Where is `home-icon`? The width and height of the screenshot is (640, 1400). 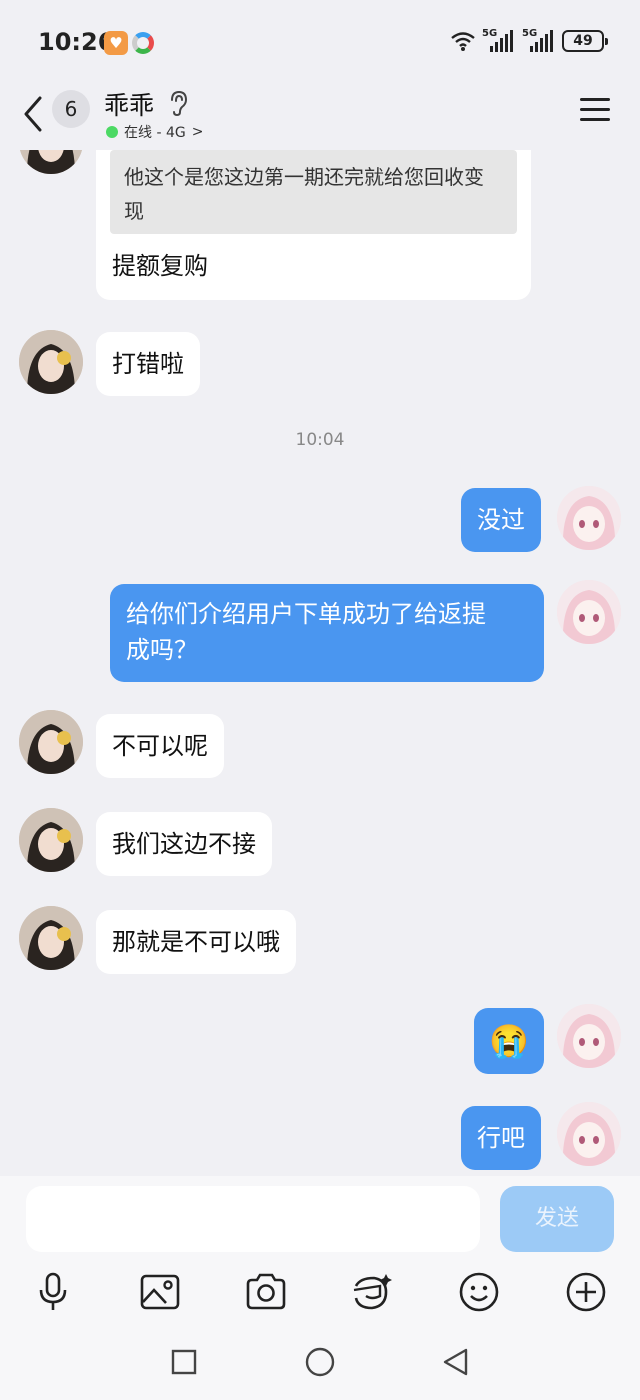
home-icon is located at coordinates (320, 1362).